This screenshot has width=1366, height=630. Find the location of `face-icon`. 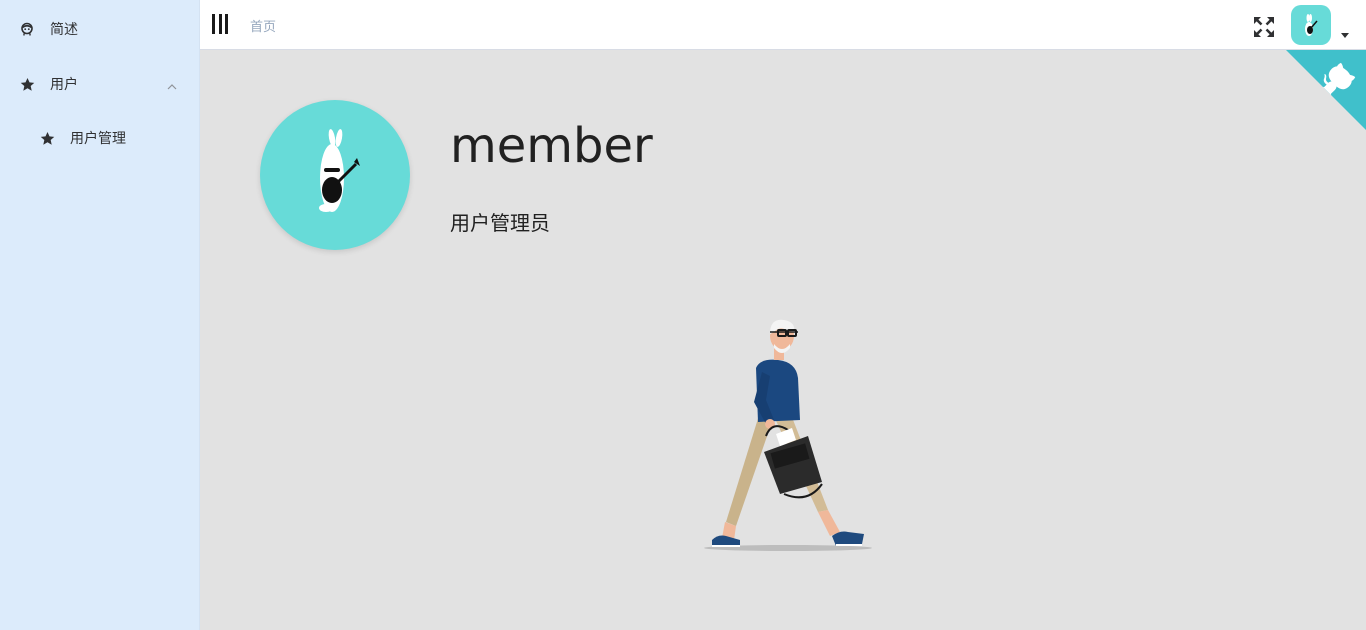

face-icon is located at coordinates (27, 29).